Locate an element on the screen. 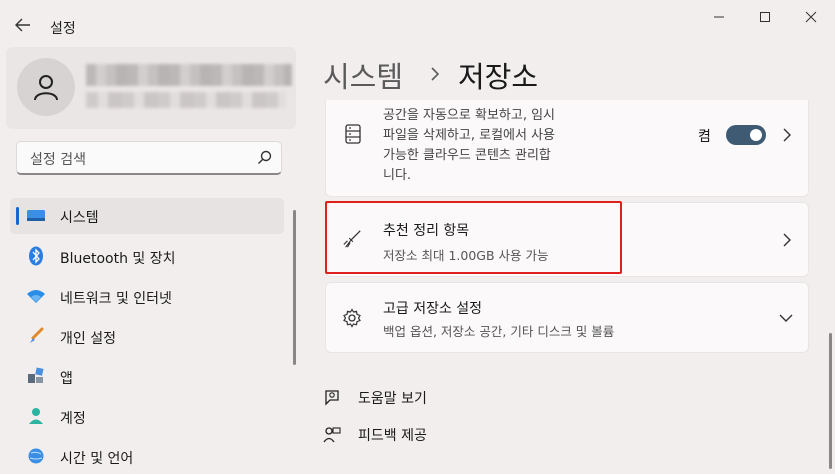 This screenshot has width=835, height=474. close-icon is located at coordinates (811, 17).